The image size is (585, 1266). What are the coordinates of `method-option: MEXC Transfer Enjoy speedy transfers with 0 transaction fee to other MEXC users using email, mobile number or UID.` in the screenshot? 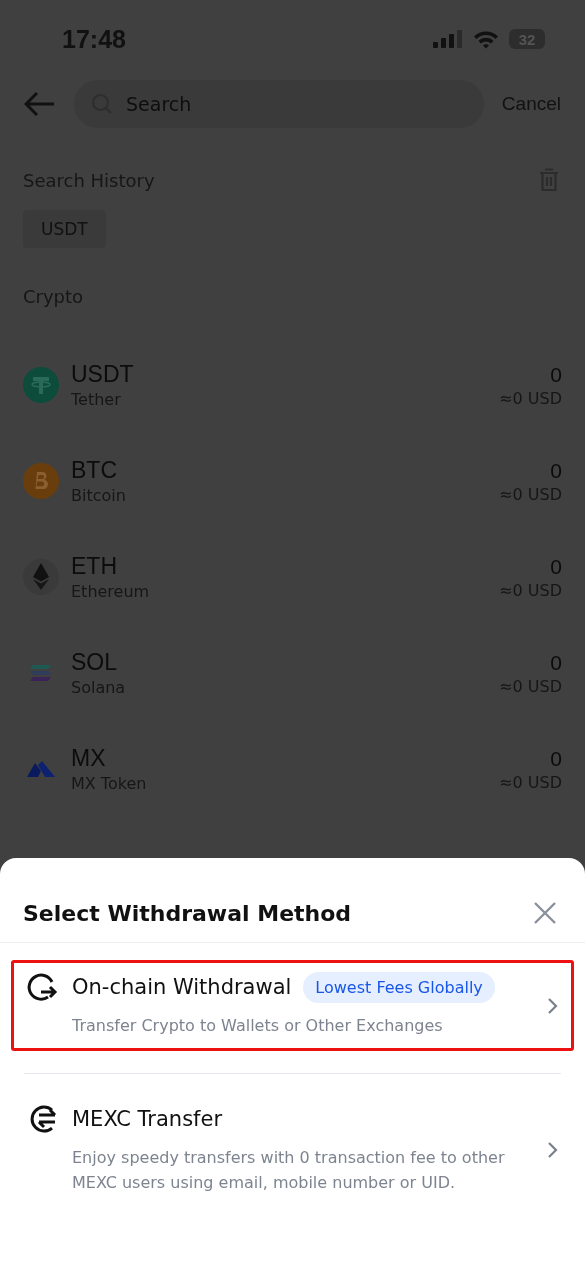 It's located at (292, 1150).